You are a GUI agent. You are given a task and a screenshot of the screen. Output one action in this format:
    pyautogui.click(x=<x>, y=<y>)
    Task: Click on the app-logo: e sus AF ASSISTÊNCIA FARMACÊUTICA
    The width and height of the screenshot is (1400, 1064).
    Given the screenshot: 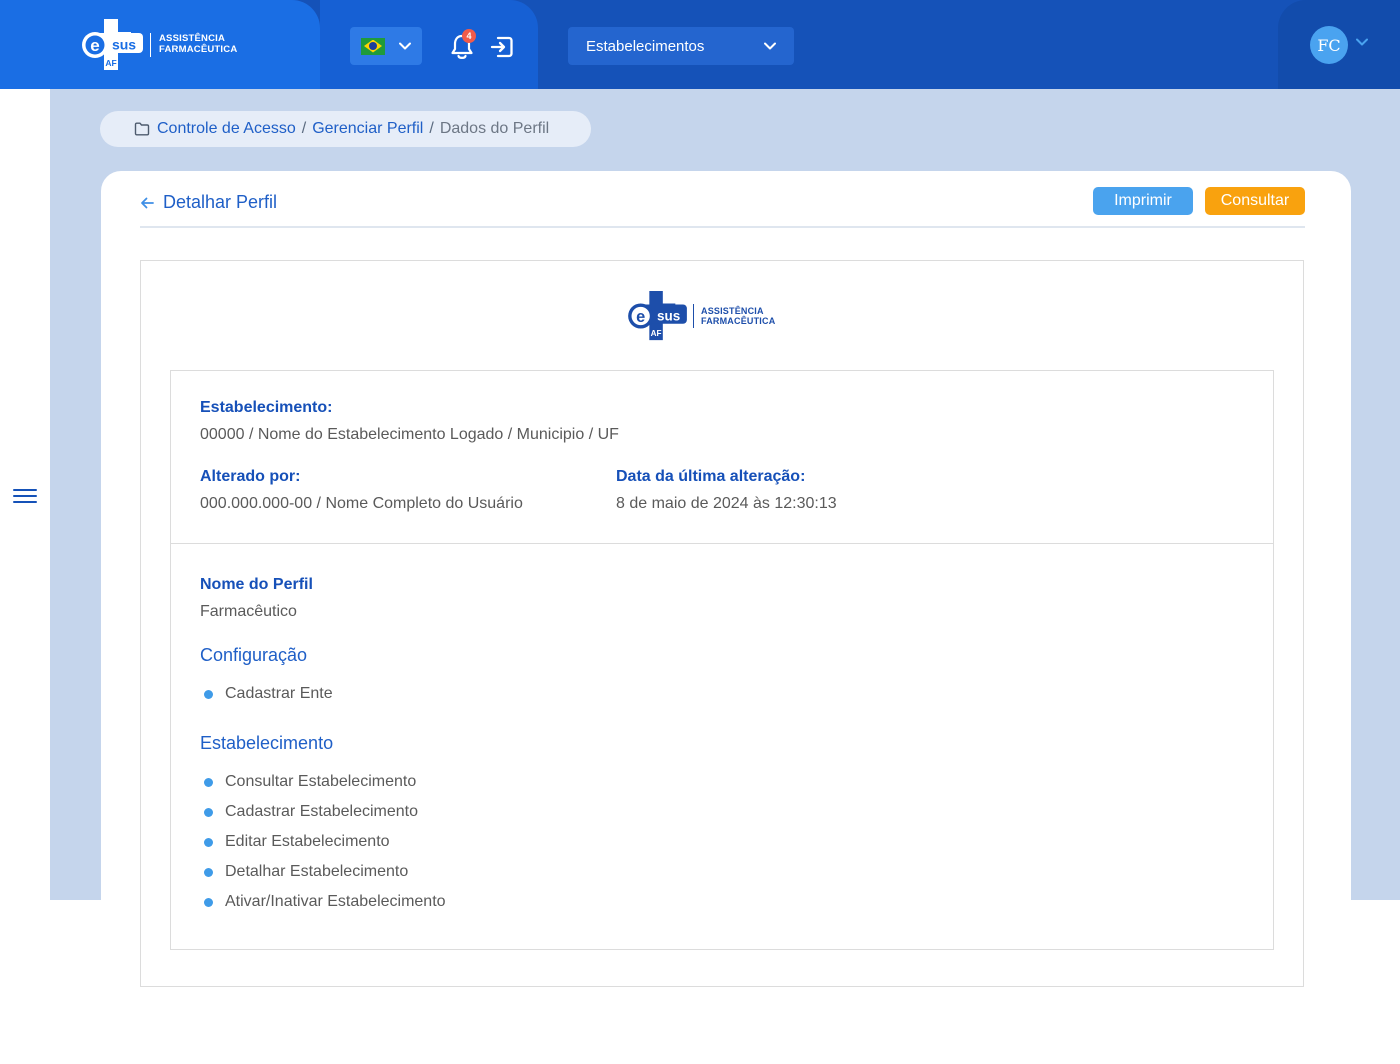 What is the action you would take?
    pyautogui.click(x=159, y=45)
    